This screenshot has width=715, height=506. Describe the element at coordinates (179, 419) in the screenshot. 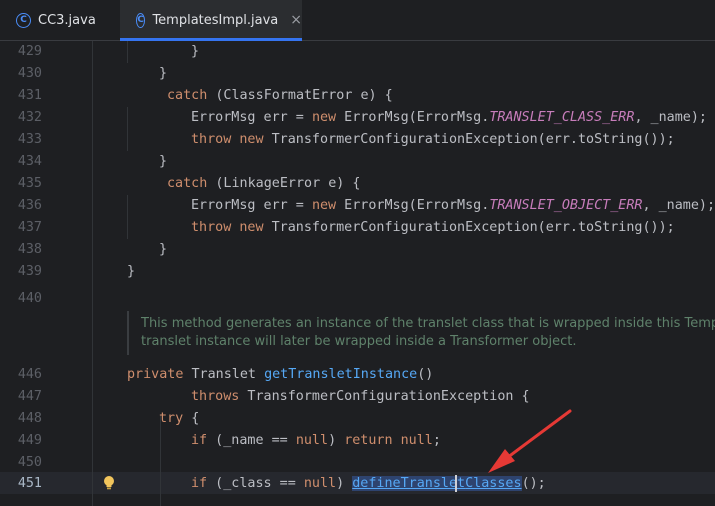

I see `code-line: try {` at that location.